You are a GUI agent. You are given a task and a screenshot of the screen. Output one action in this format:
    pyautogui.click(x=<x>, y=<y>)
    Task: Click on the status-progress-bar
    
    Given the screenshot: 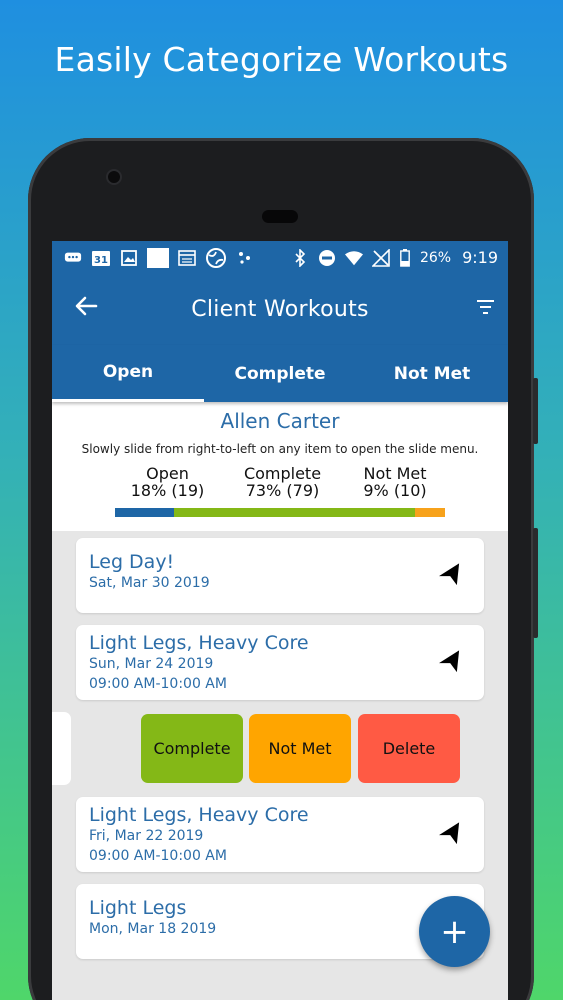 What is the action you would take?
    pyautogui.click(x=280, y=512)
    